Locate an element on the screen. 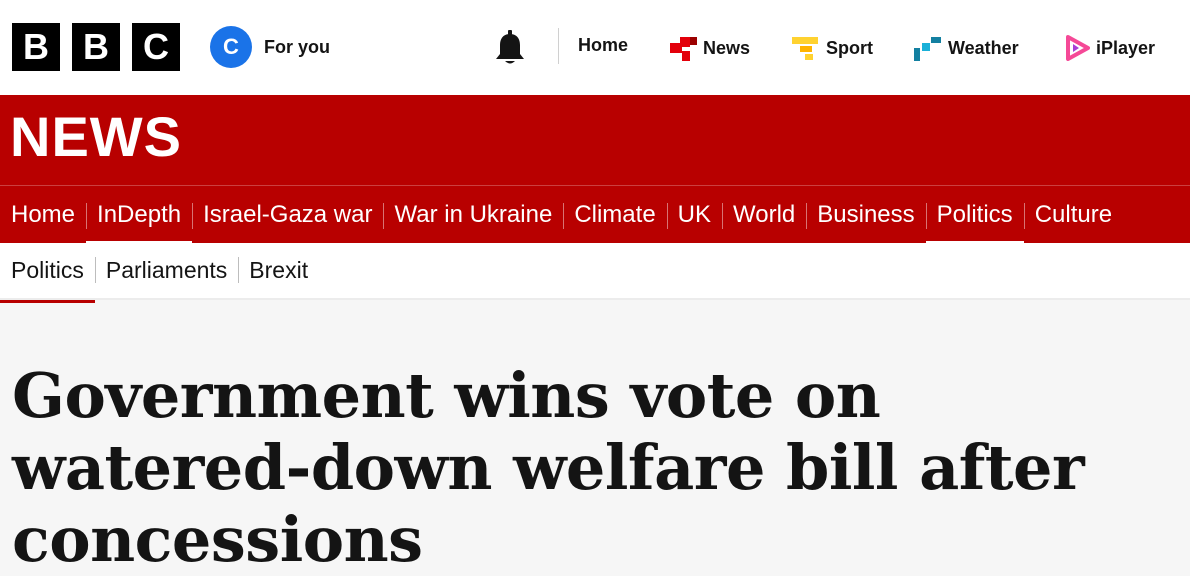  bell-icon is located at coordinates (510, 48).